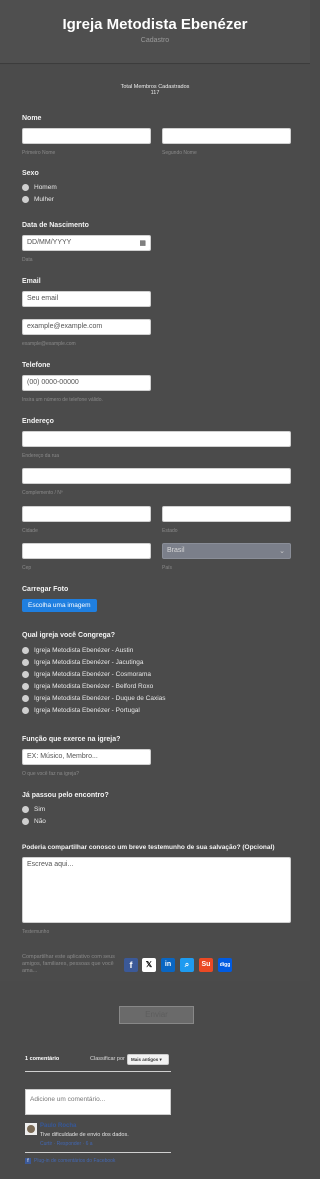 Image resolution: width=320 pixels, height=1179 pixels. What do you see at coordinates (36, 932) in the screenshot?
I see `testimony-hint: Testemunho` at bounding box center [36, 932].